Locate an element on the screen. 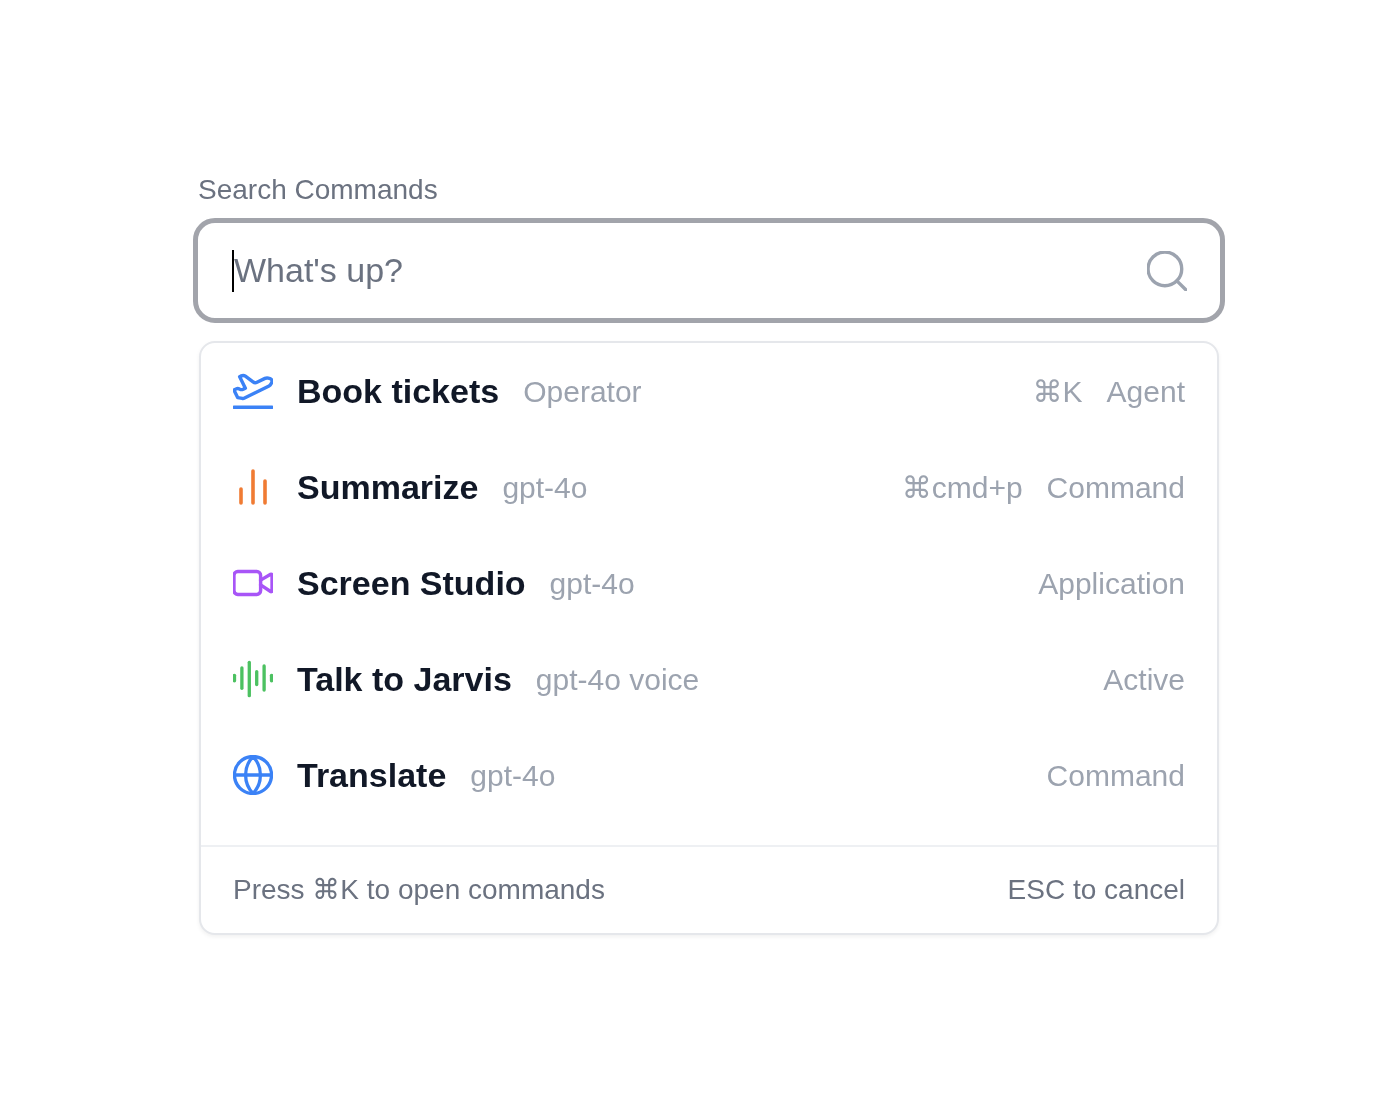  command-title: Screen Studio is located at coordinates (411, 583).